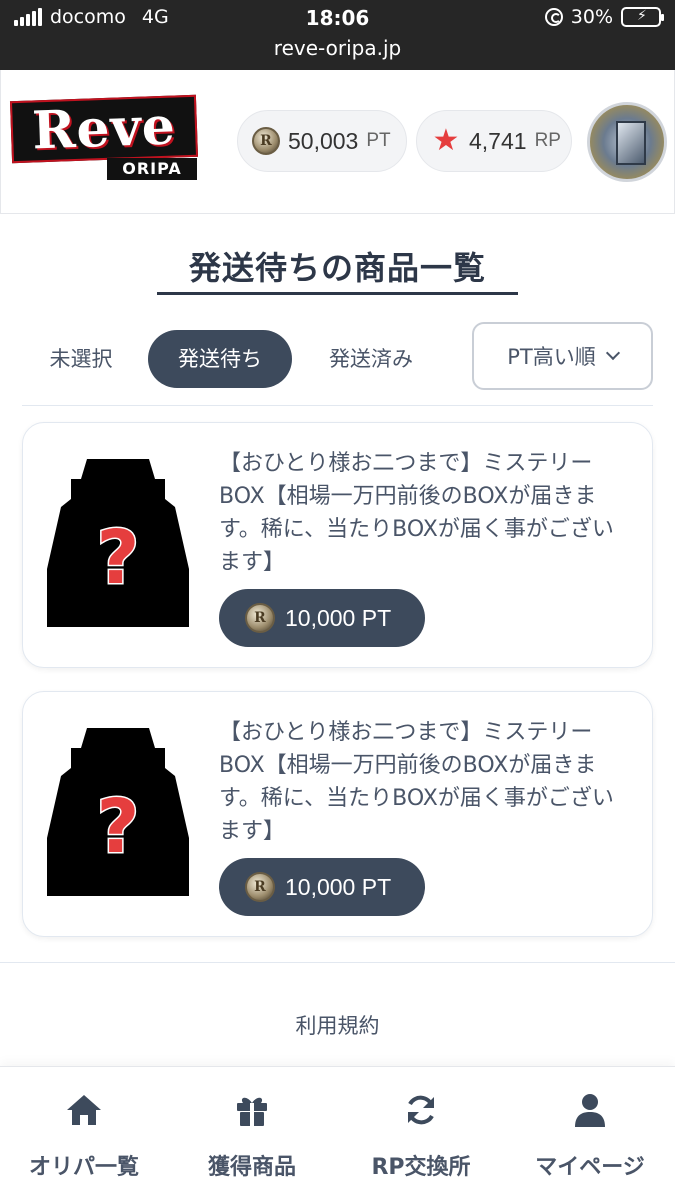  What do you see at coordinates (251, 1167) in the screenshot?
I see `nav-label: 獲得商品` at bounding box center [251, 1167].